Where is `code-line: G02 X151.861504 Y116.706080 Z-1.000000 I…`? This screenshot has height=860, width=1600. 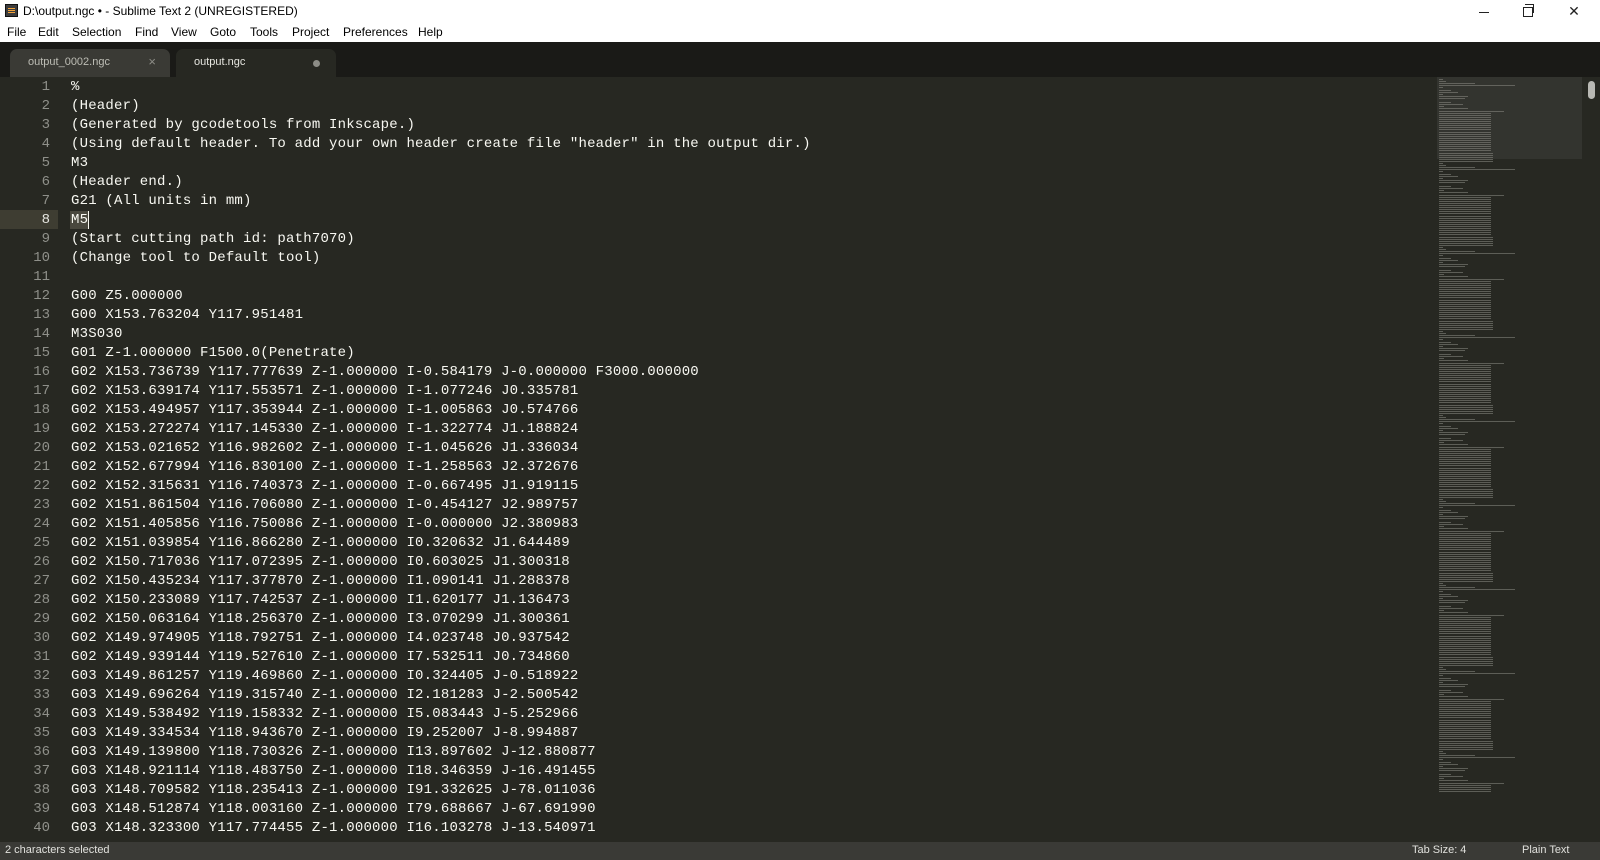 code-line: G02 X151.861504 Y116.706080 Z-1.000000 I… is located at coordinates (324, 505).